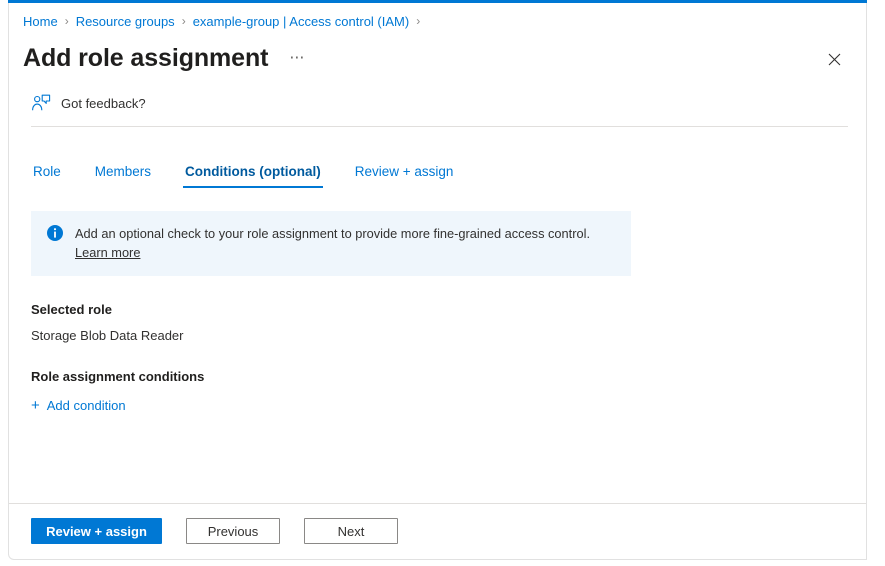  I want to click on close-button, so click(834, 59).